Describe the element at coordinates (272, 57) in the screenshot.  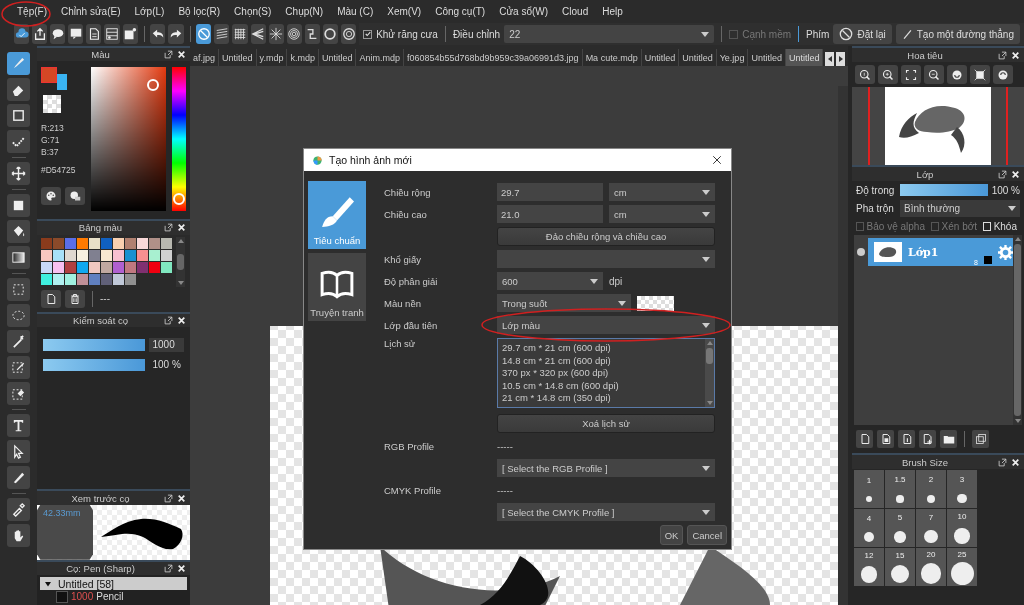
I see `document-tab: y.mdp` at that location.